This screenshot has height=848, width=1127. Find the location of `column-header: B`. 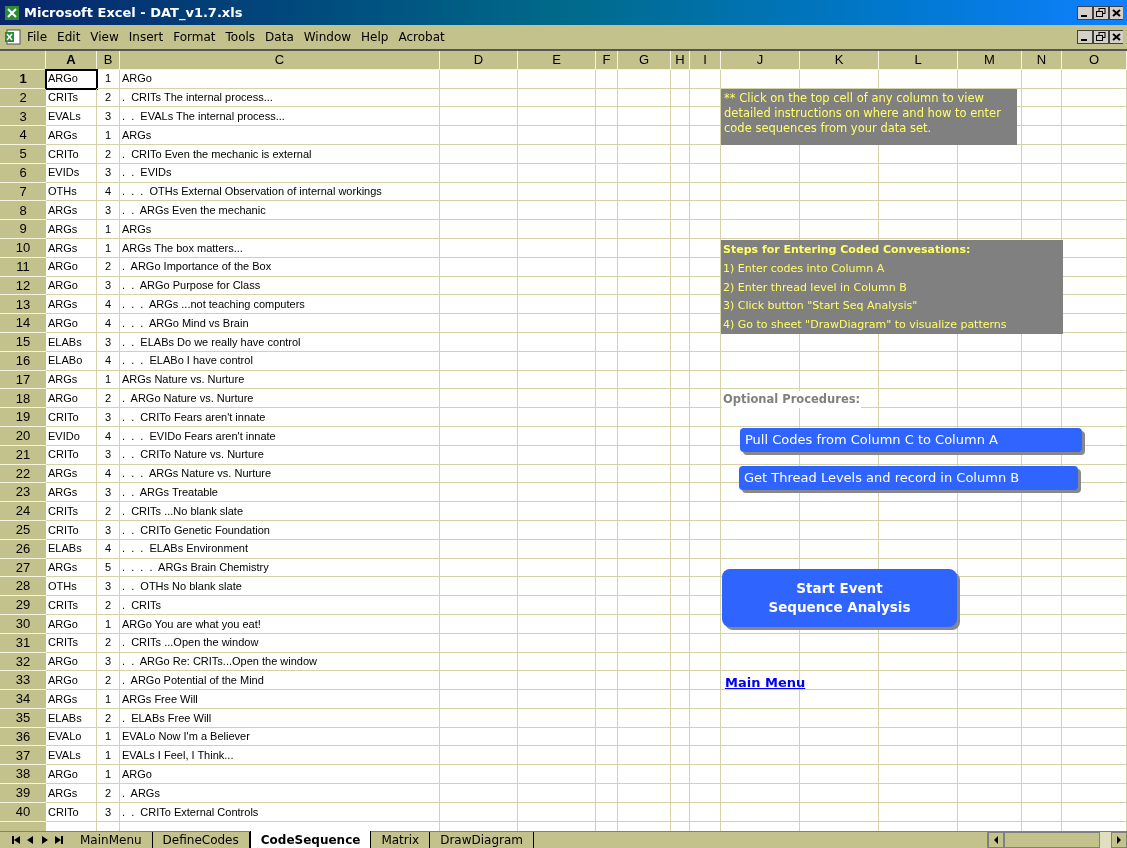

column-header: B is located at coordinates (108, 60).